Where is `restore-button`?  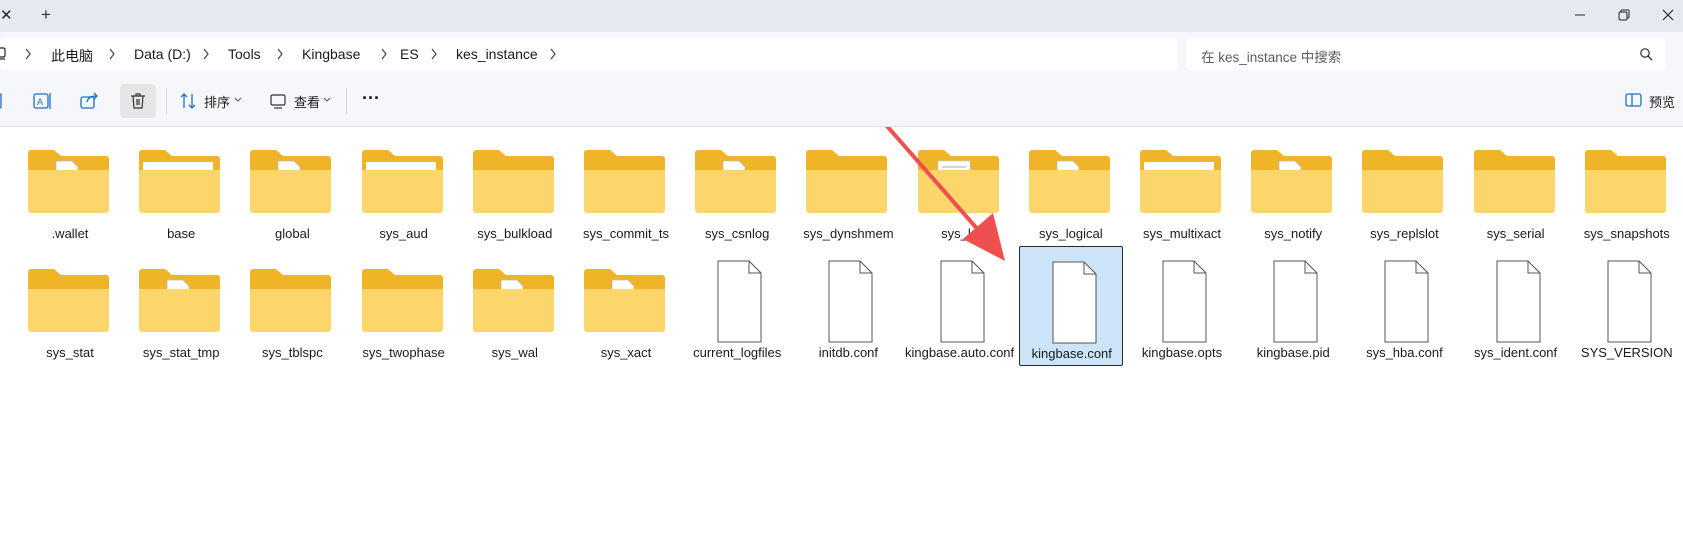
restore-button is located at coordinates (1624, 15).